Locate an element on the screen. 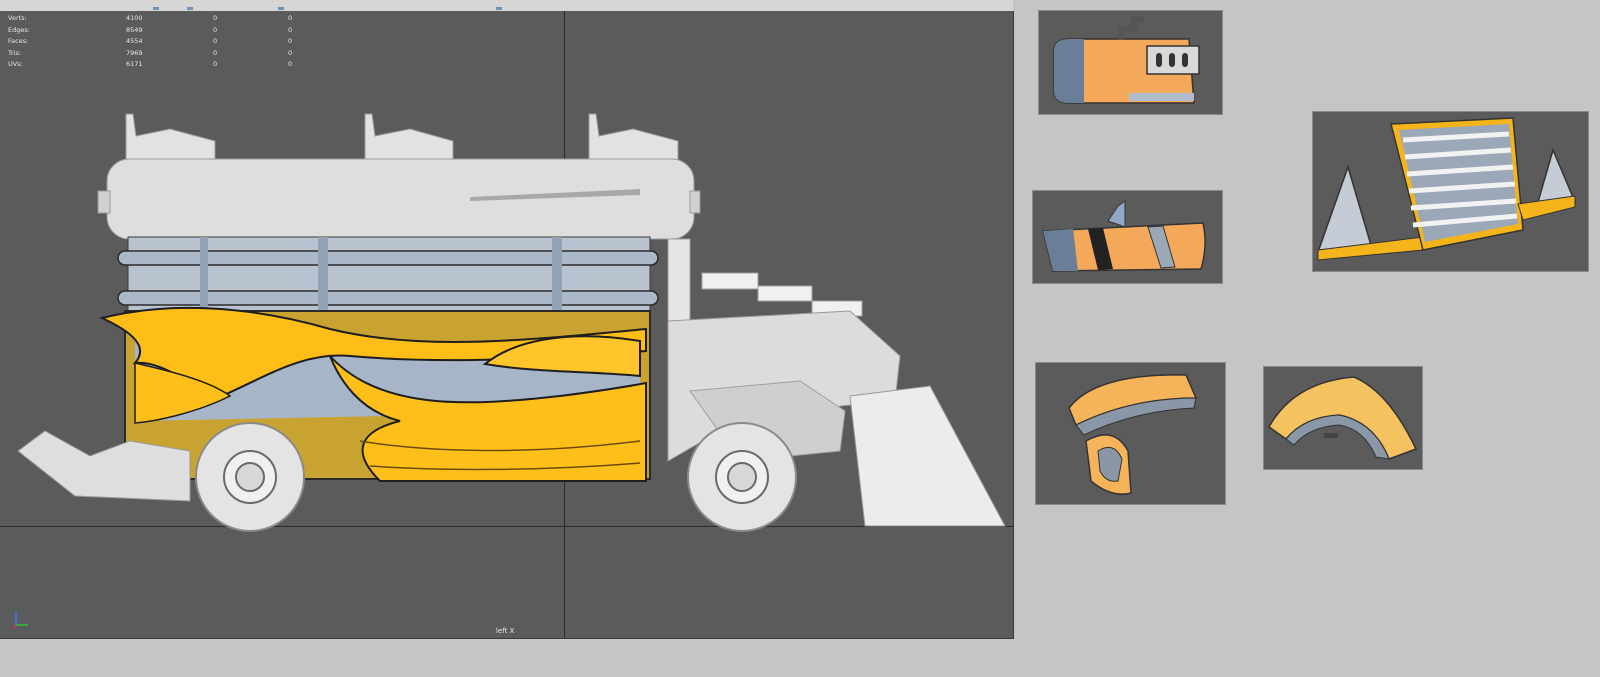  fender-part-icon is located at coordinates (1133, 434).